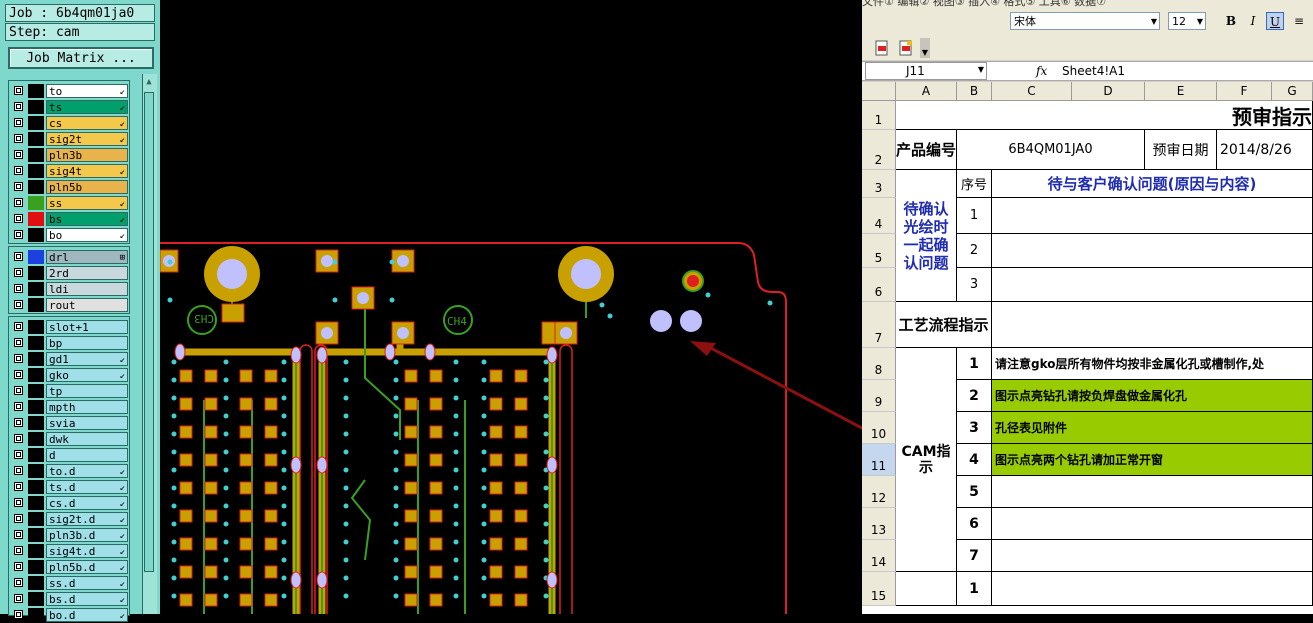  Describe the element at coordinates (87, 455) in the screenshot. I see `layer-name: d` at that location.